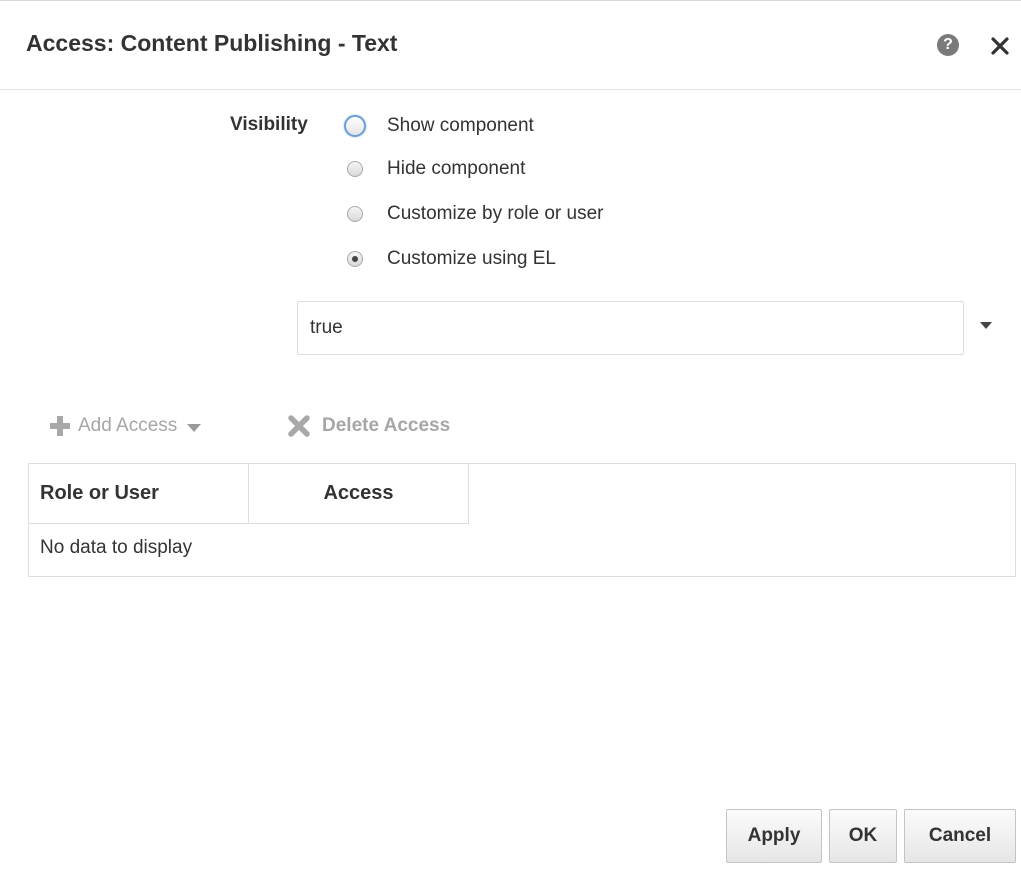  I want to click on caret-down-icon, so click(194, 428).